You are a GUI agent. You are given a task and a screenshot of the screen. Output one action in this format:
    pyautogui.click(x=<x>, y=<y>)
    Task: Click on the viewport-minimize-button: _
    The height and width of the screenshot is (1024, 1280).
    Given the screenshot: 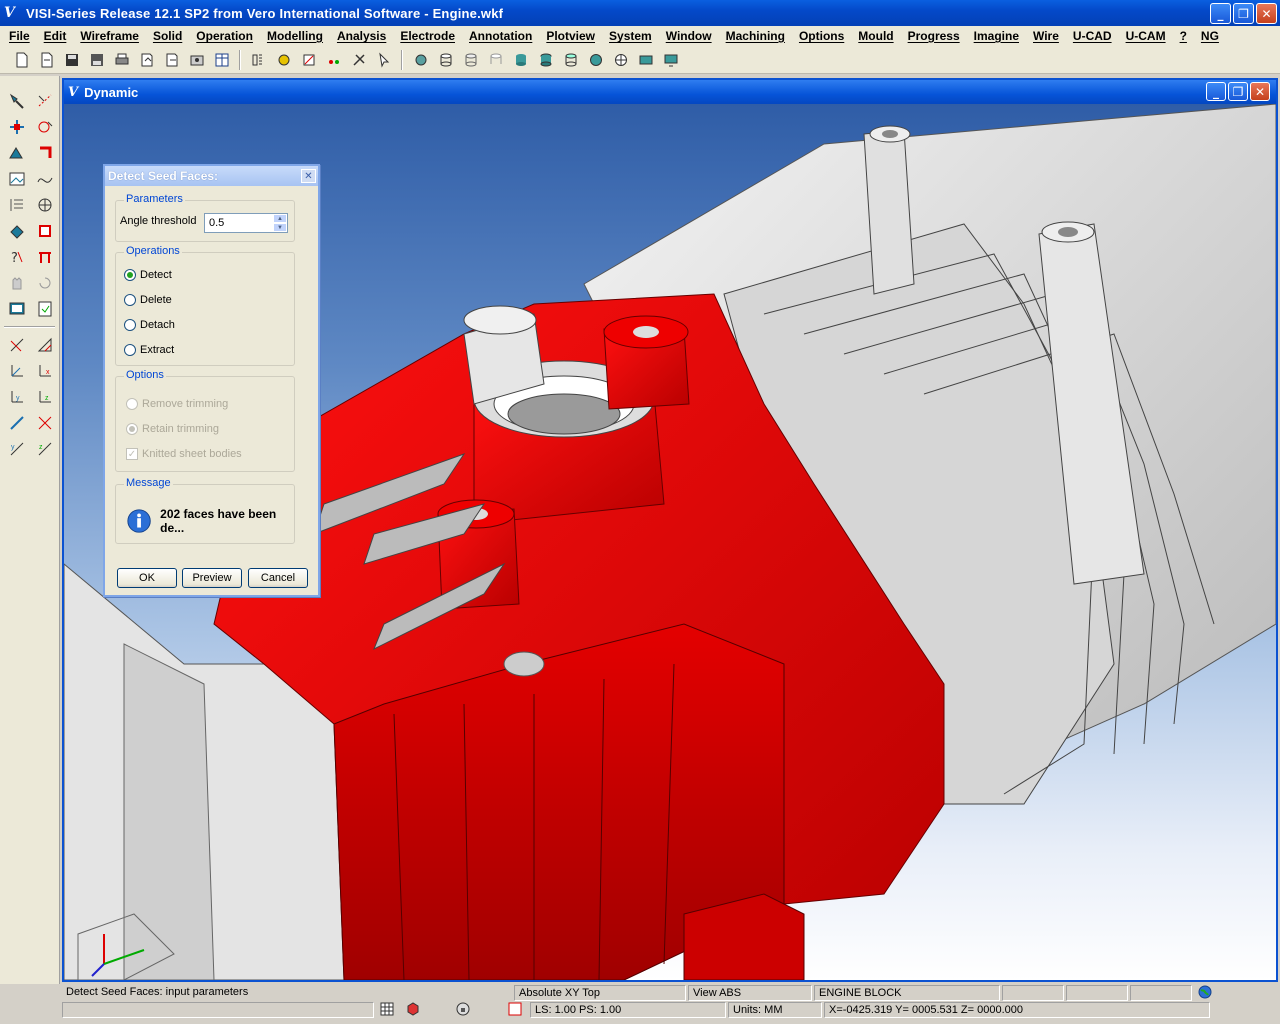 What is the action you would take?
    pyautogui.click(x=1216, y=91)
    